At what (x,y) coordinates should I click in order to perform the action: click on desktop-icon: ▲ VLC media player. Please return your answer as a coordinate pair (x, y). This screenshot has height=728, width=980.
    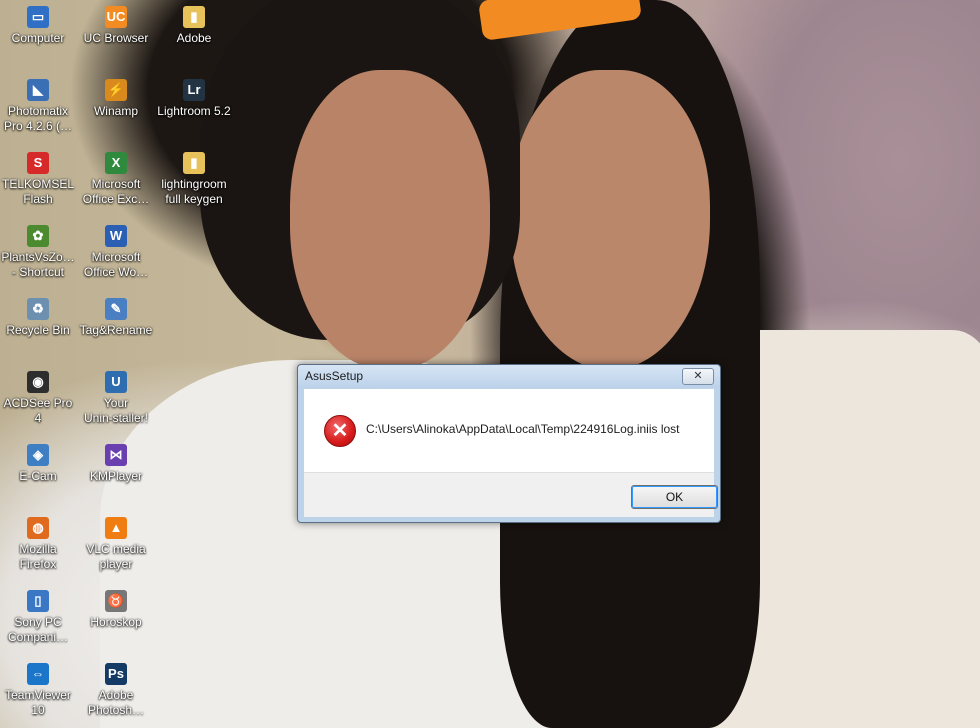
    Looking at the image, I should click on (116, 544).